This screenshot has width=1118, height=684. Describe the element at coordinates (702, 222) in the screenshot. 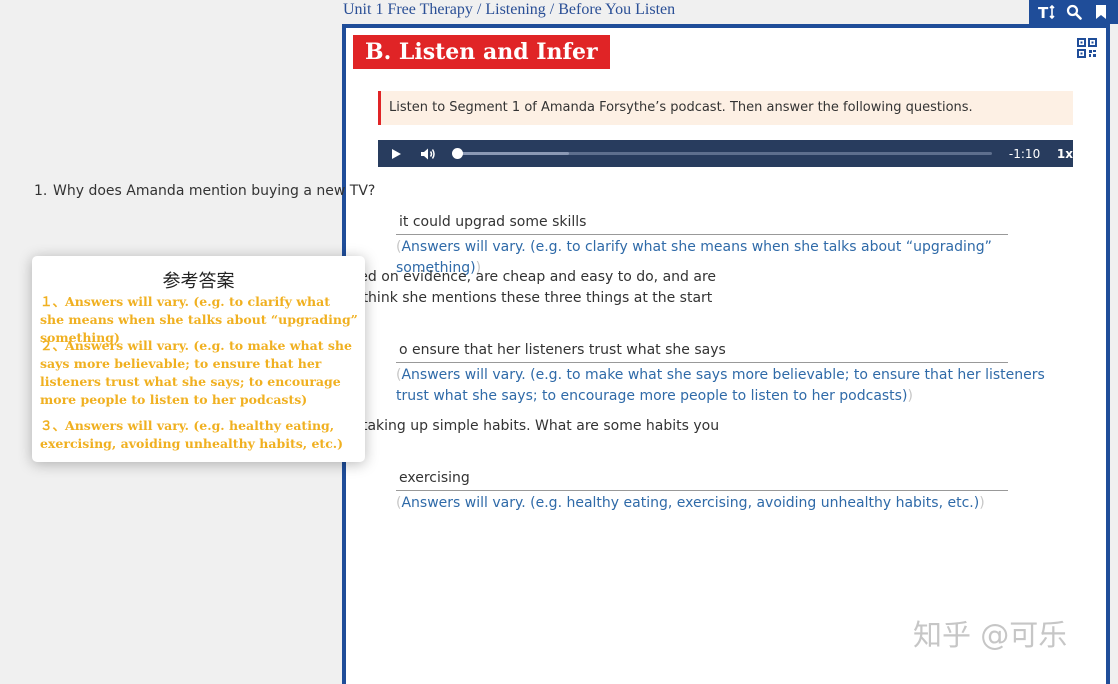

I see `answer-field-1: it could upgrad some skills` at that location.